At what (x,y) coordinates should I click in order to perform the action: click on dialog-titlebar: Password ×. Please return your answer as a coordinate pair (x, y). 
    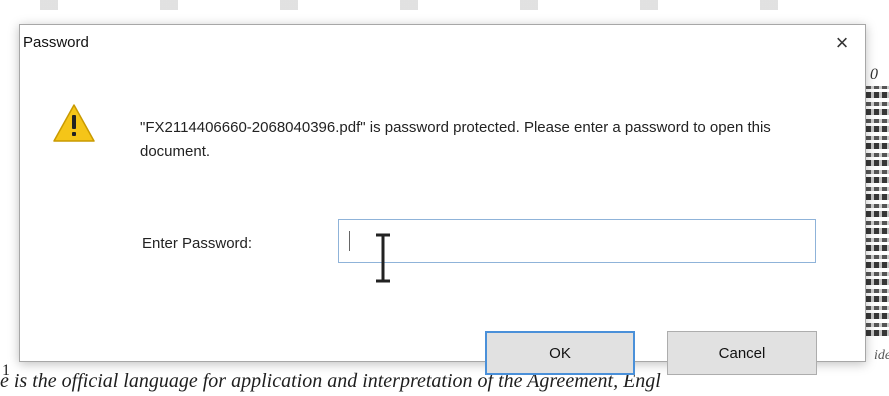
    Looking at the image, I should click on (442, 44).